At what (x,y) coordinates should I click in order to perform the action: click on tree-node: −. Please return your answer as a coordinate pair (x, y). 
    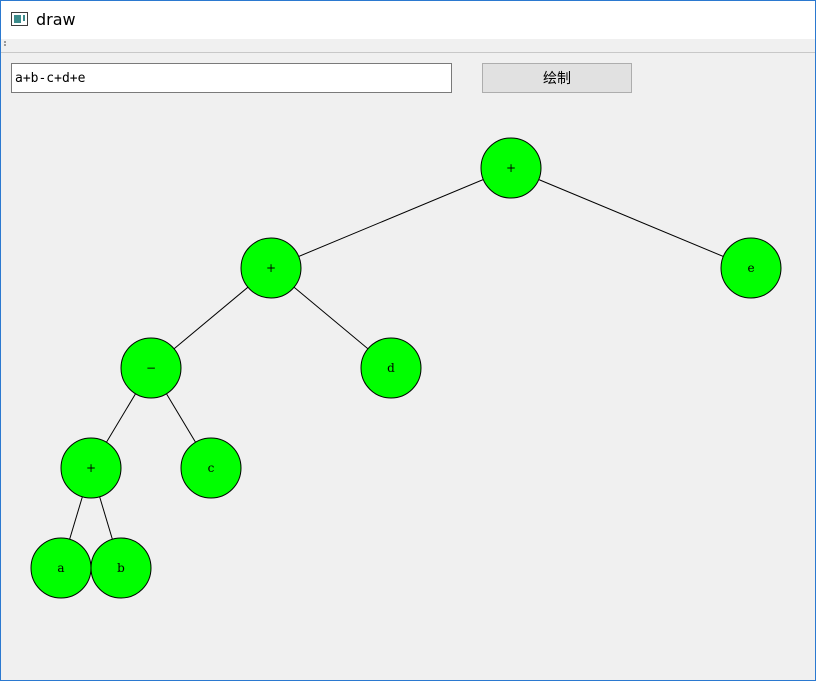
    Looking at the image, I should click on (151, 368).